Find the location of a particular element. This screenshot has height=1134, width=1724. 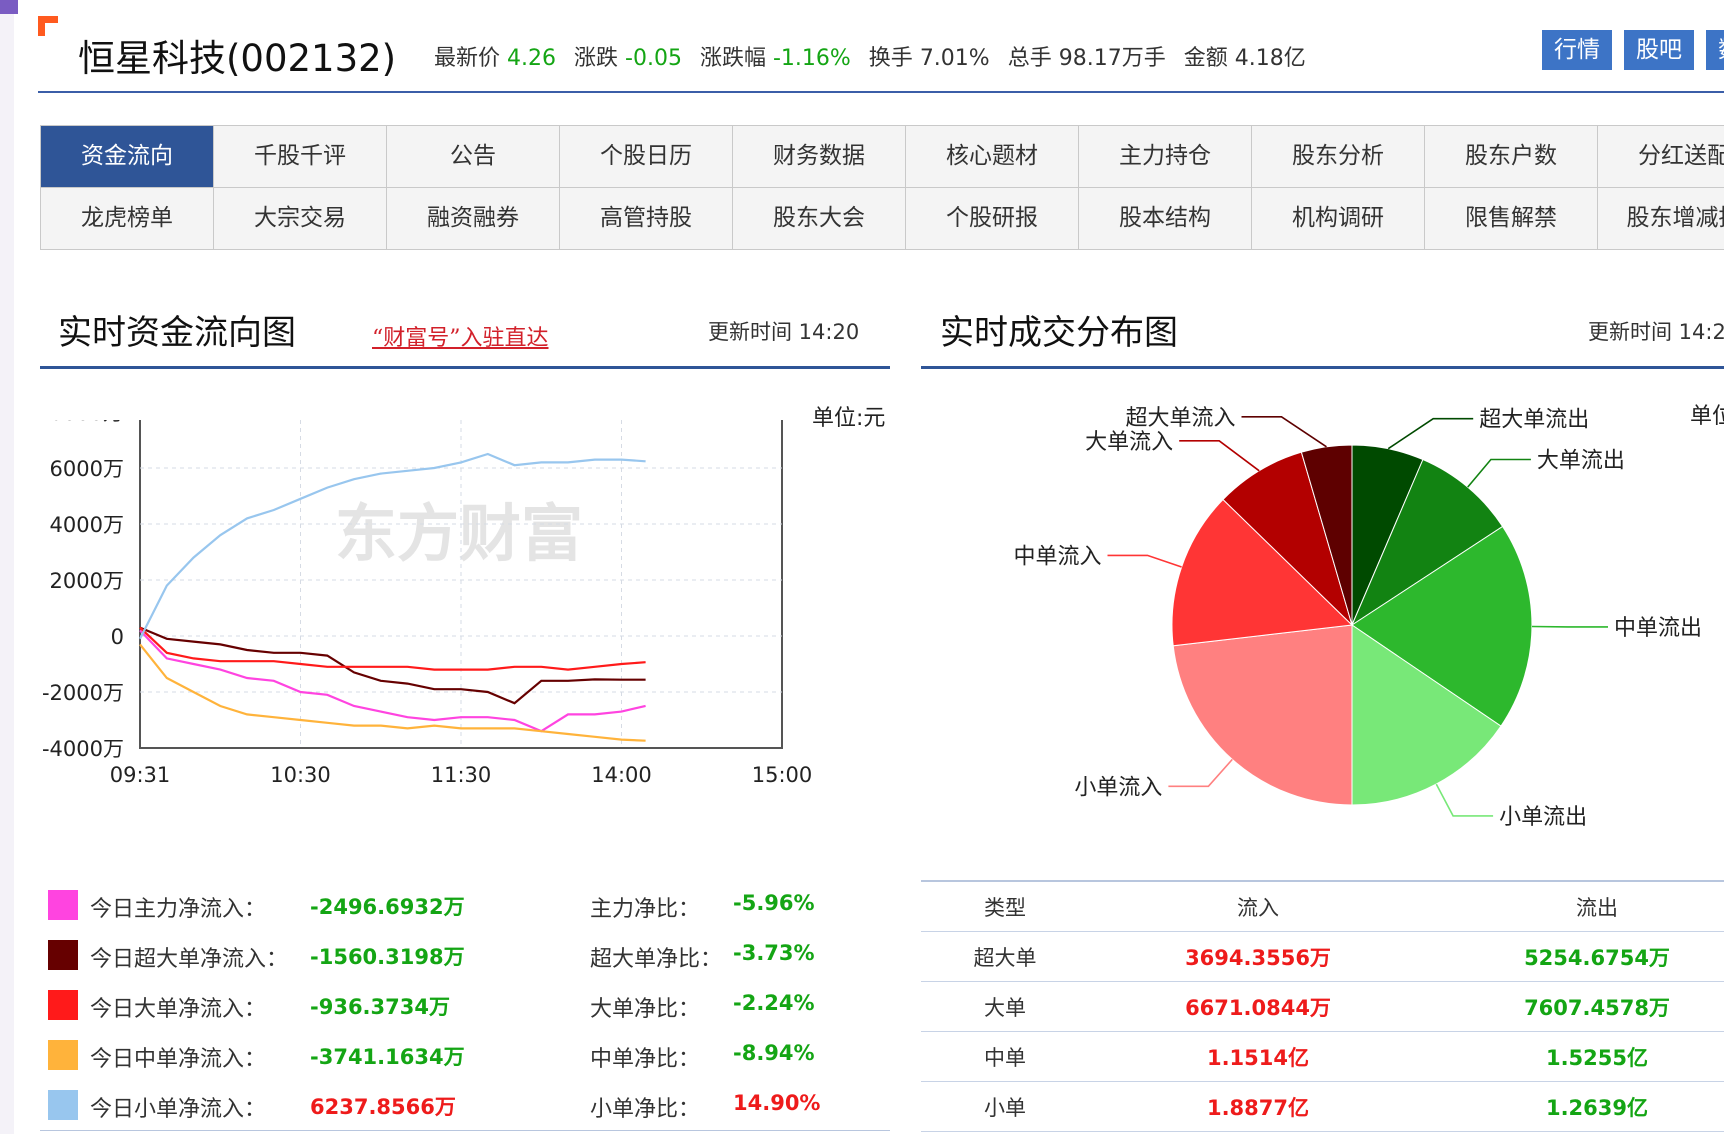

x-tick-label: 14:00 is located at coordinates (621, 775).